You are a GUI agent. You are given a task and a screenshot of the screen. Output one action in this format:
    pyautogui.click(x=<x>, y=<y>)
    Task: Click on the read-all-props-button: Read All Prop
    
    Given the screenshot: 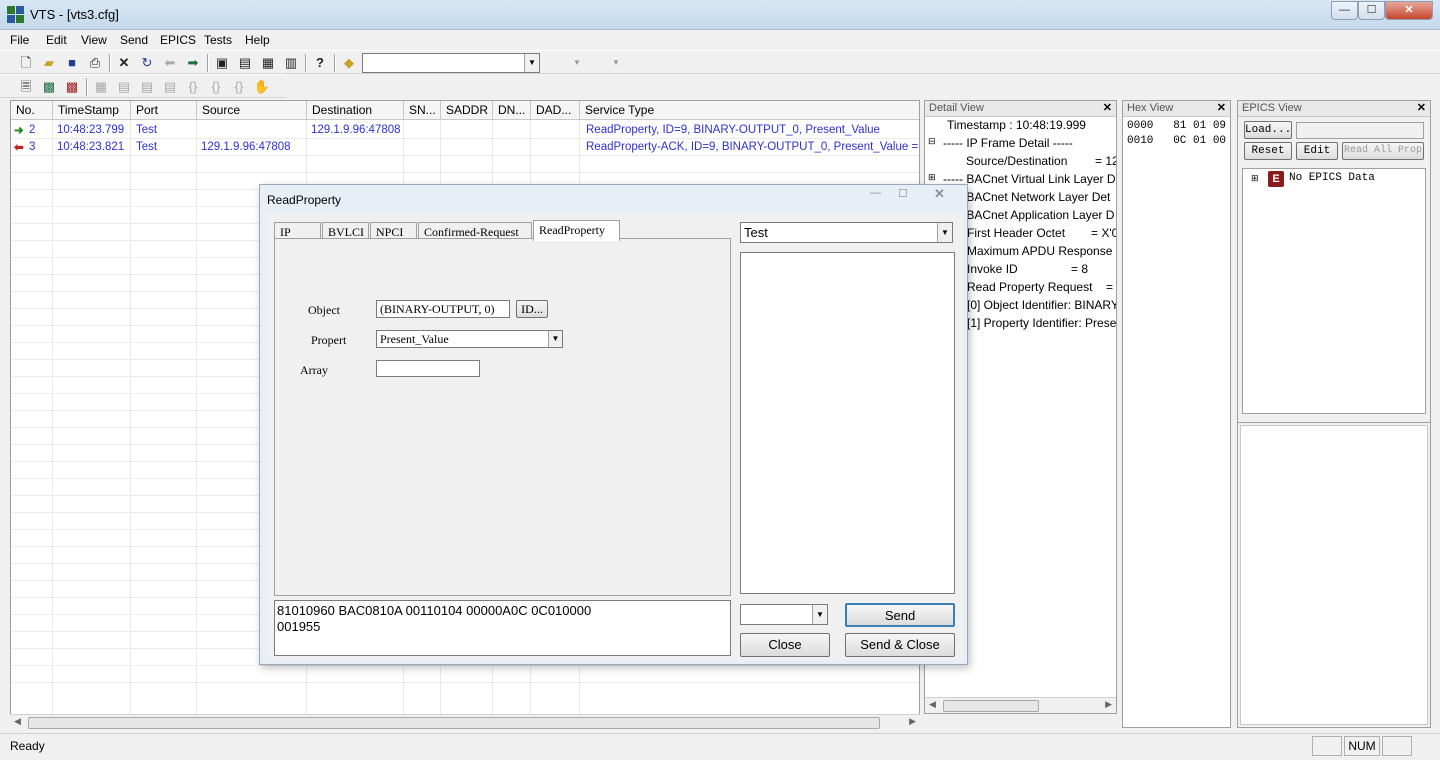 What is the action you would take?
    pyautogui.click(x=1383, y=151)
    